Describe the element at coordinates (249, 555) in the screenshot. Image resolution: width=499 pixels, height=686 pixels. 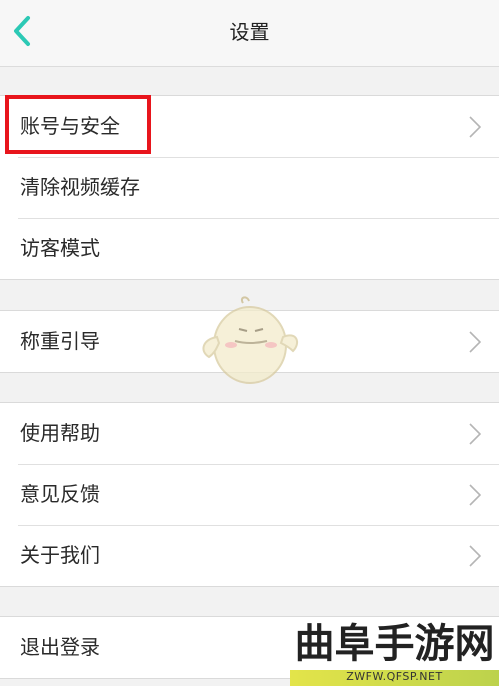
I see `row-about-us: 关于我们` at that location.